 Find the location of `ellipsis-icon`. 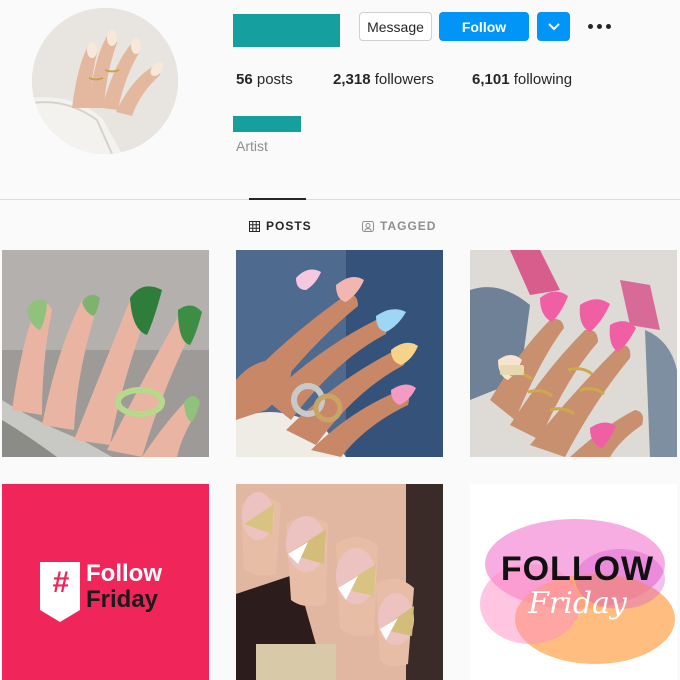

ellipsis-icon is located at coordinates (590, 26).